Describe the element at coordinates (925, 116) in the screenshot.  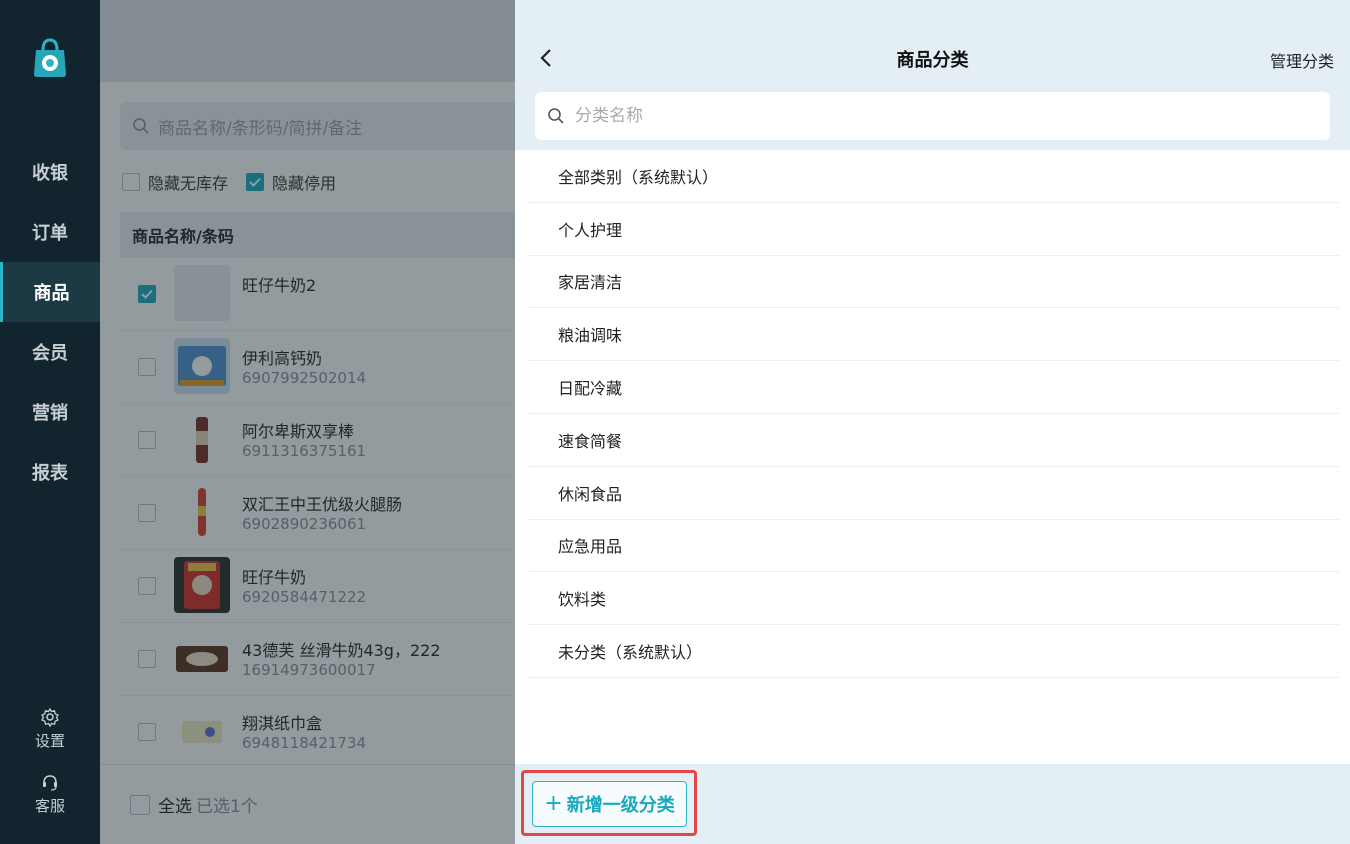
I see `category-search-input` at that location.